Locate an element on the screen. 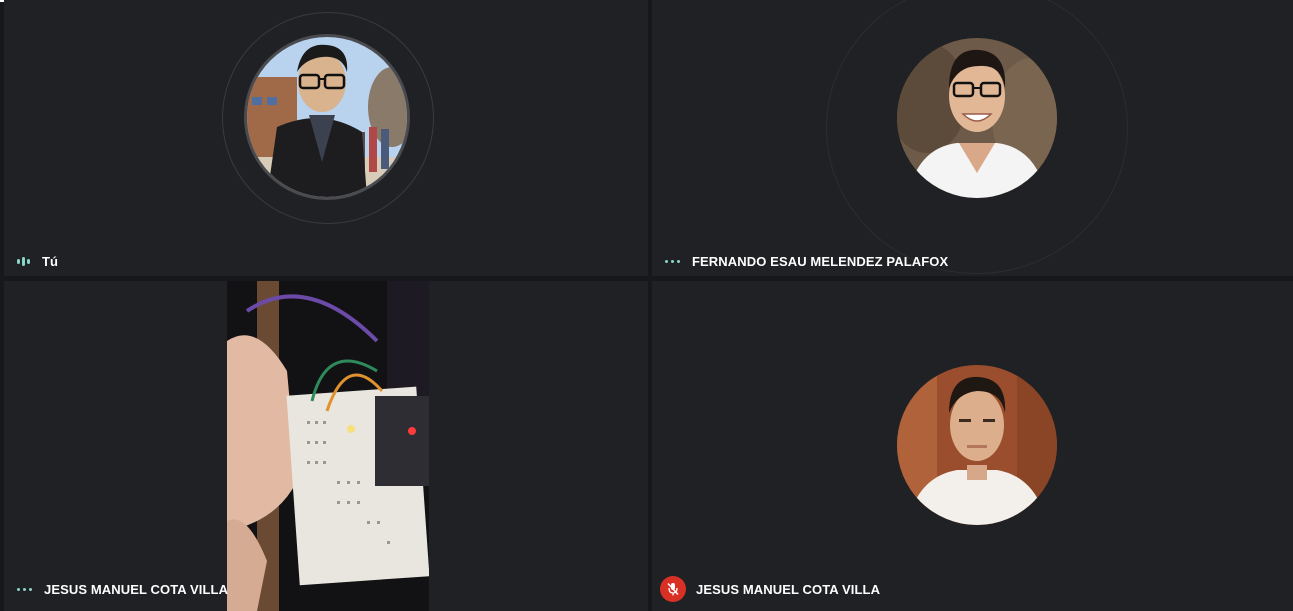 The height and width of the screenshot is (611, 1293). participant-name: Tú is located at coordinates (50, 261).